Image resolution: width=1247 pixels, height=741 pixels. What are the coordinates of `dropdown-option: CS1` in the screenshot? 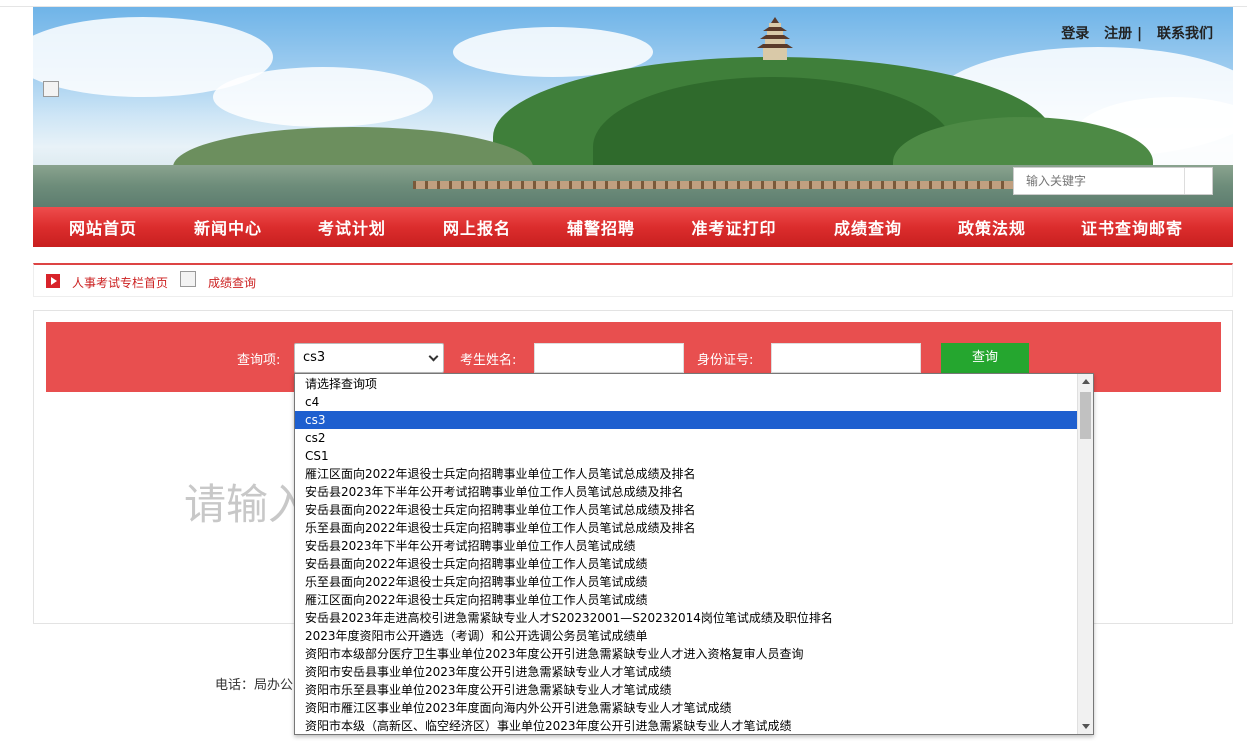 It's located at (686, 456).